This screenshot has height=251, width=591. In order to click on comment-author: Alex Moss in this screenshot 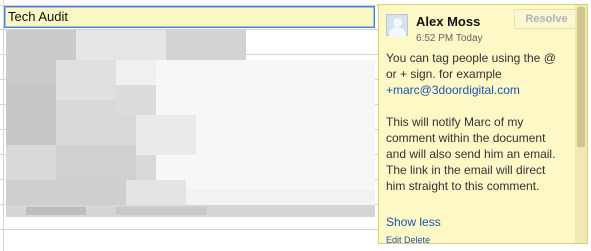, I will do `click(448, 21)`.